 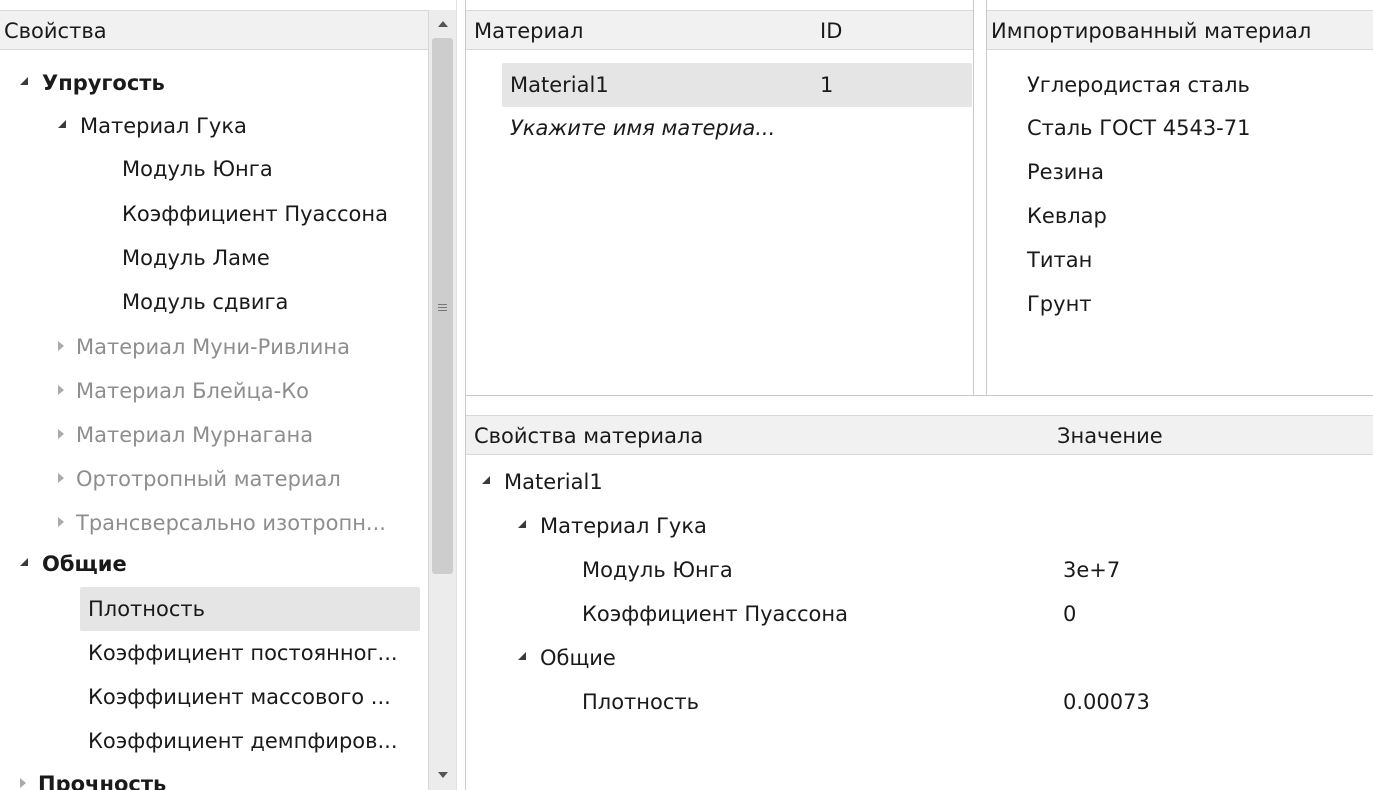 What do you see at coordinates (980, 199) in the screenshot?
I see `splitter-middle` at bounding box center [980, 199].